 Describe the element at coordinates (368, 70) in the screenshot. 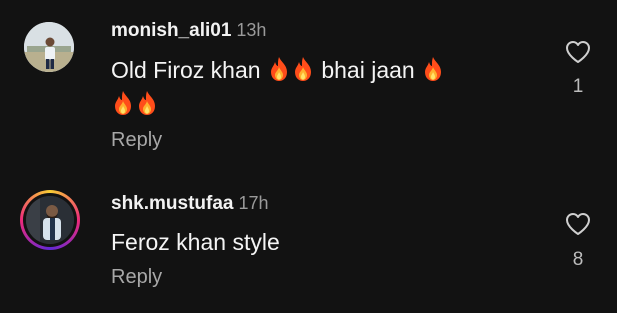

I see `comment-text-part: bhai jaan` at that location.